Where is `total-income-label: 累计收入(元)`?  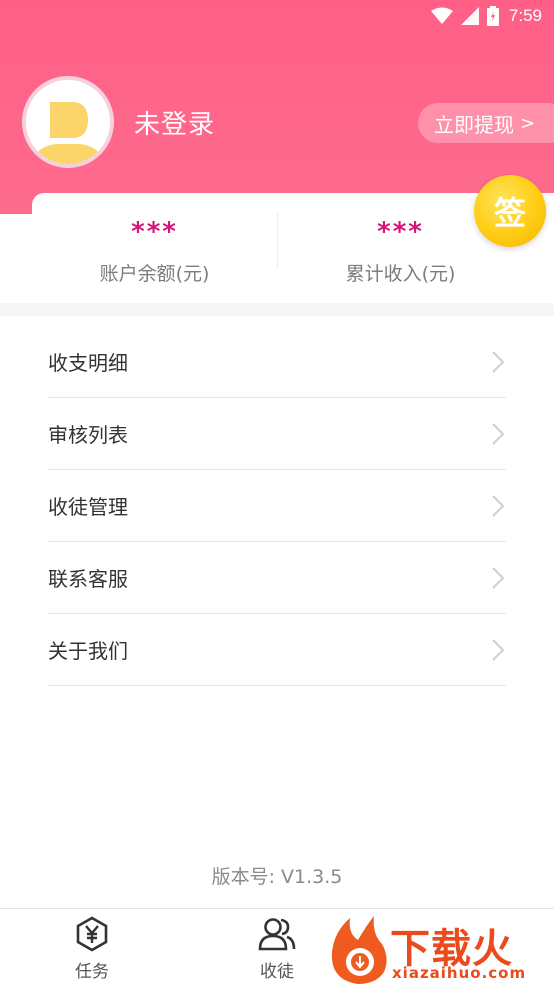
total-income-label: 累计收入(元) is located at coordinates (400, 274).